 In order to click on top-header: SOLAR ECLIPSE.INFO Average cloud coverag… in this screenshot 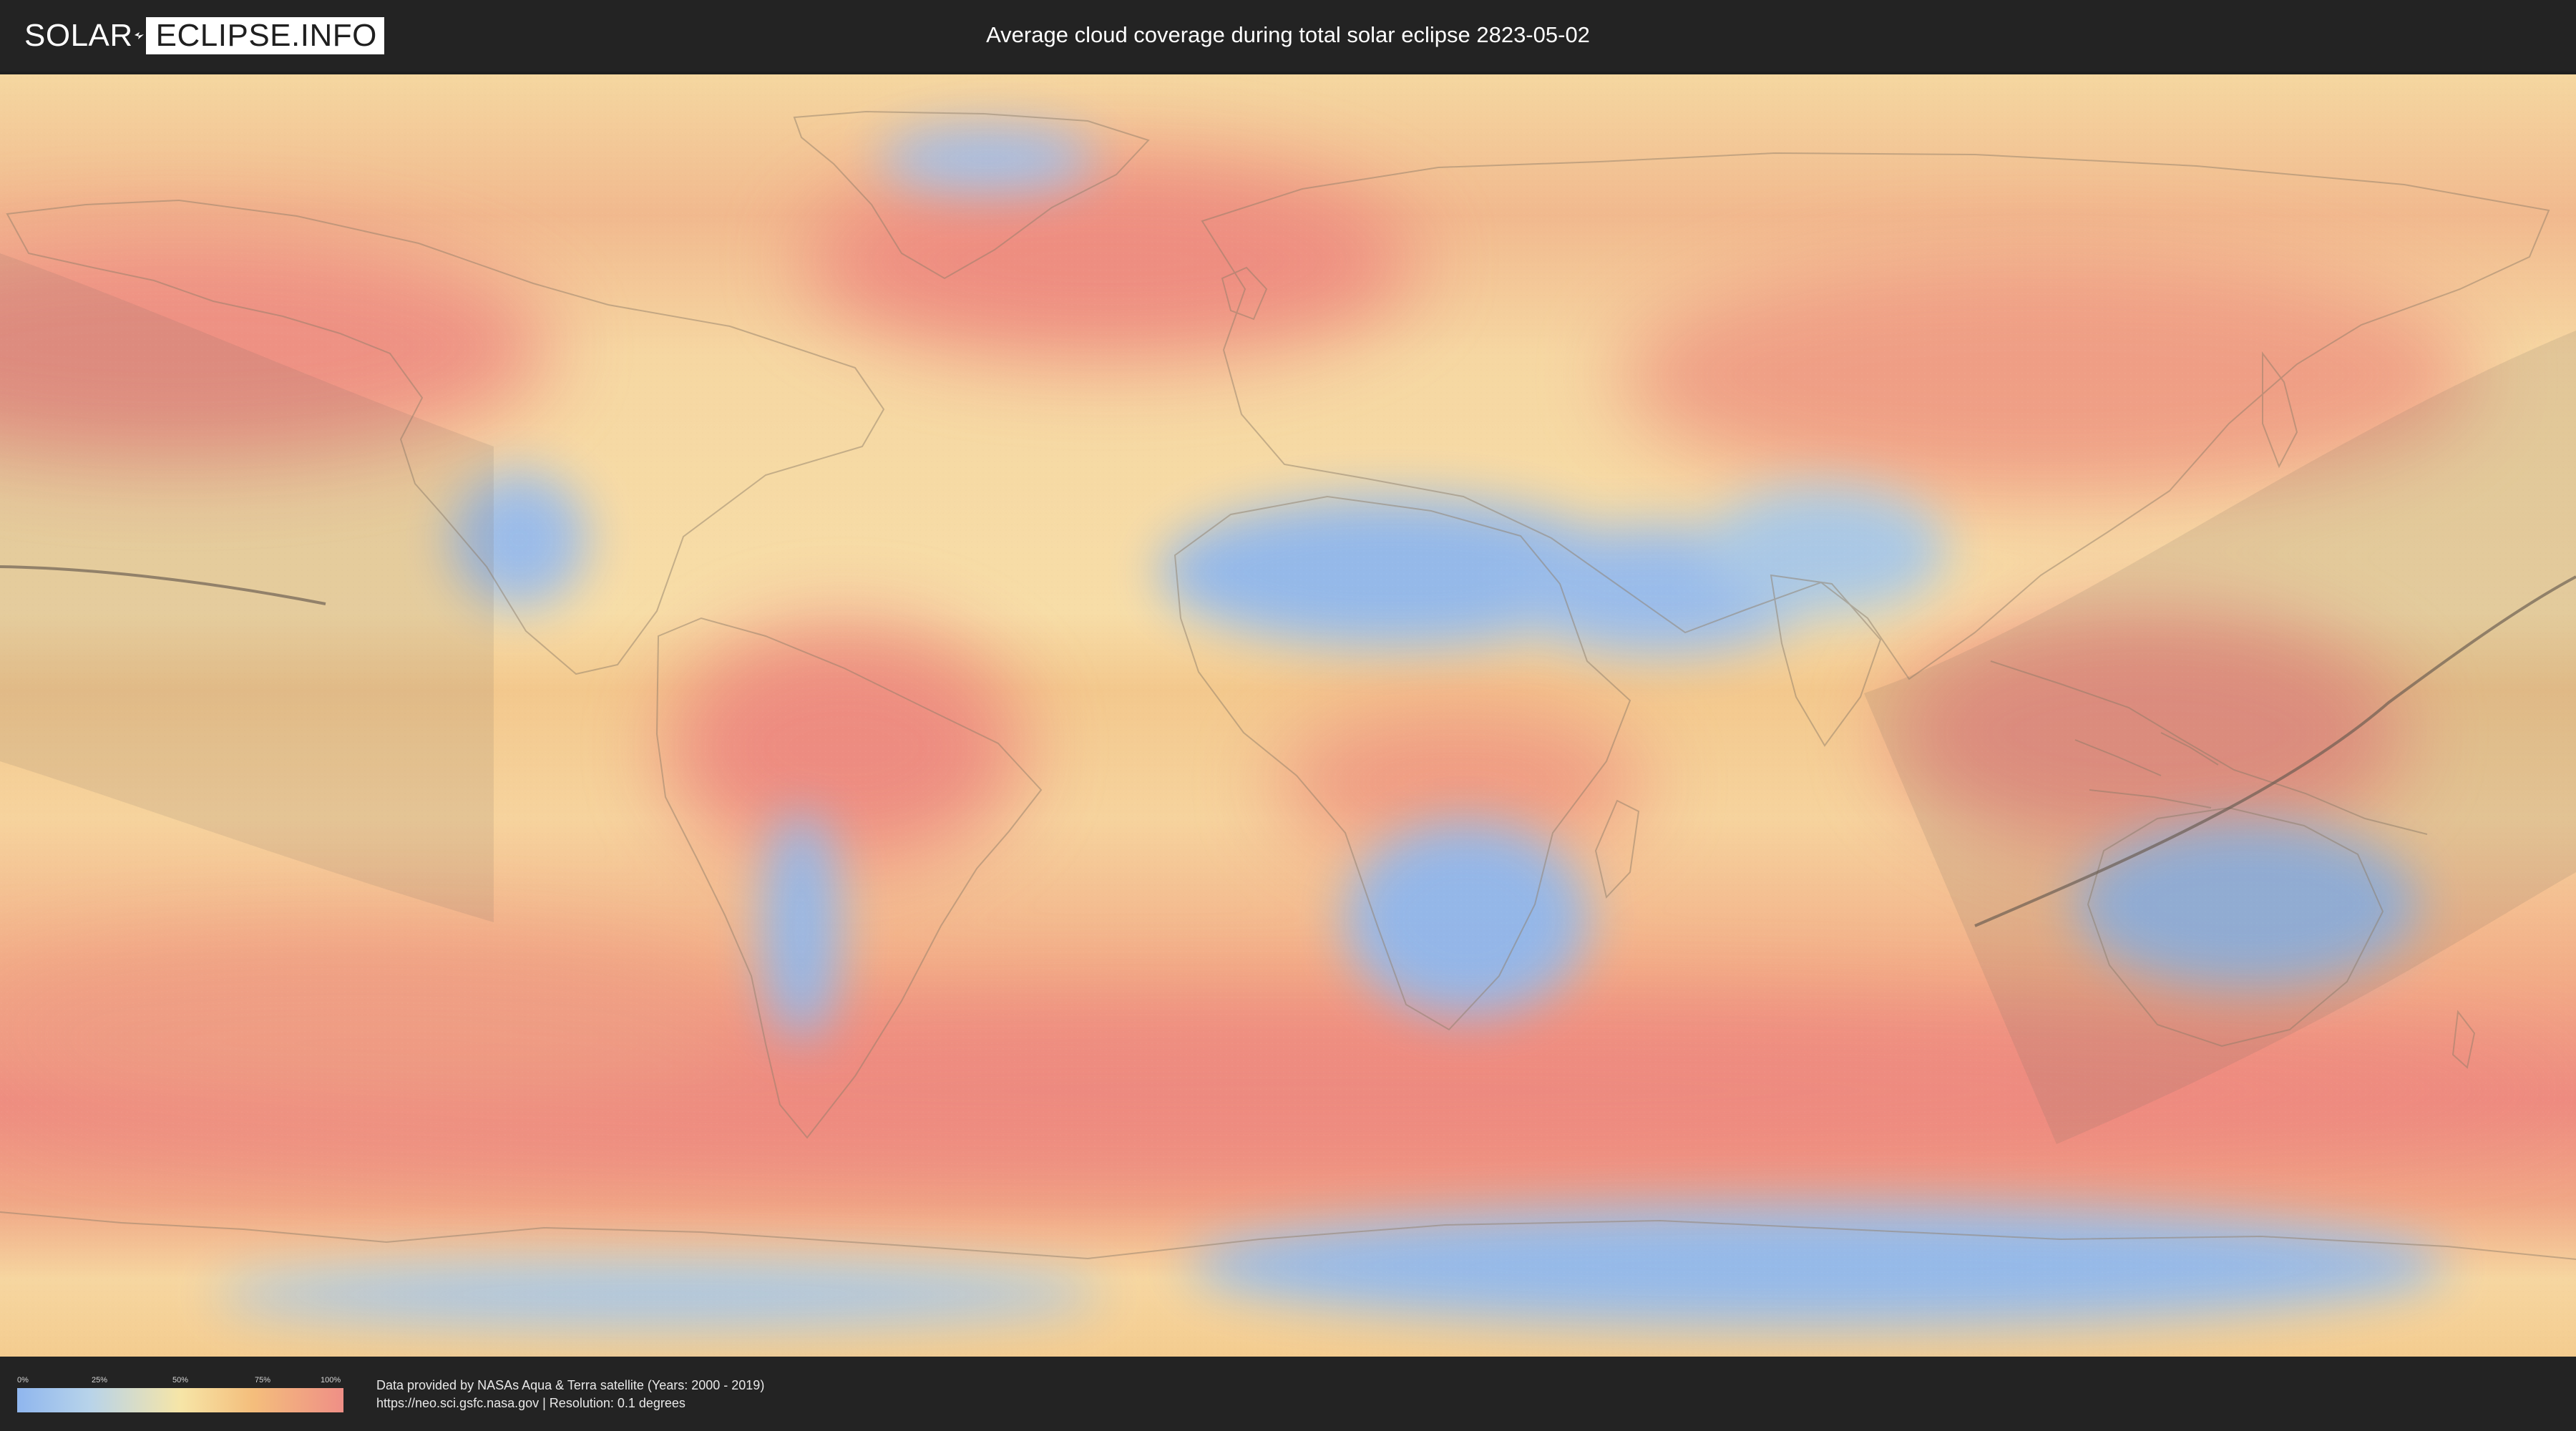, I will do `click(1288, 36)`.